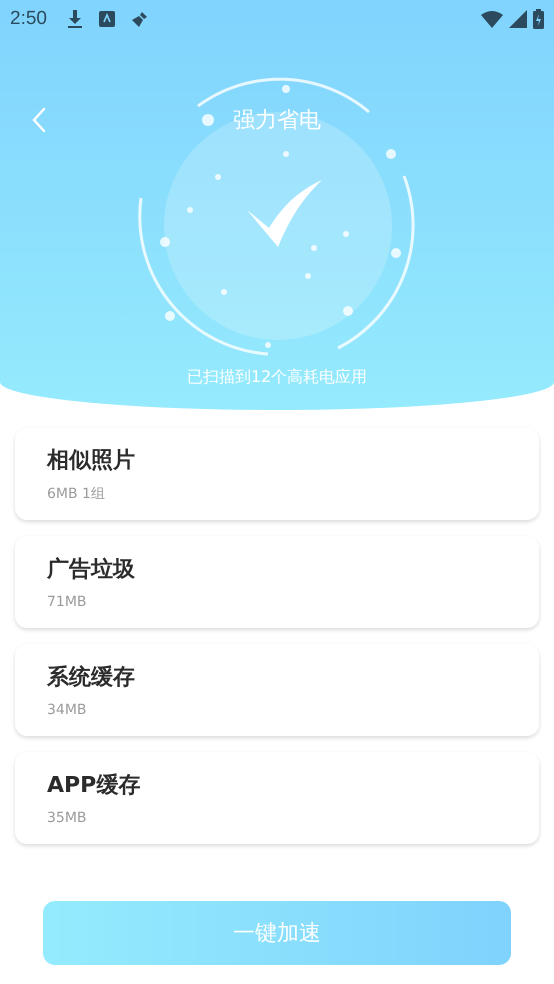  Describe the element at coordinates (91, 570) in the screenshot. I see `category-title: 广告垃圾` at that location.